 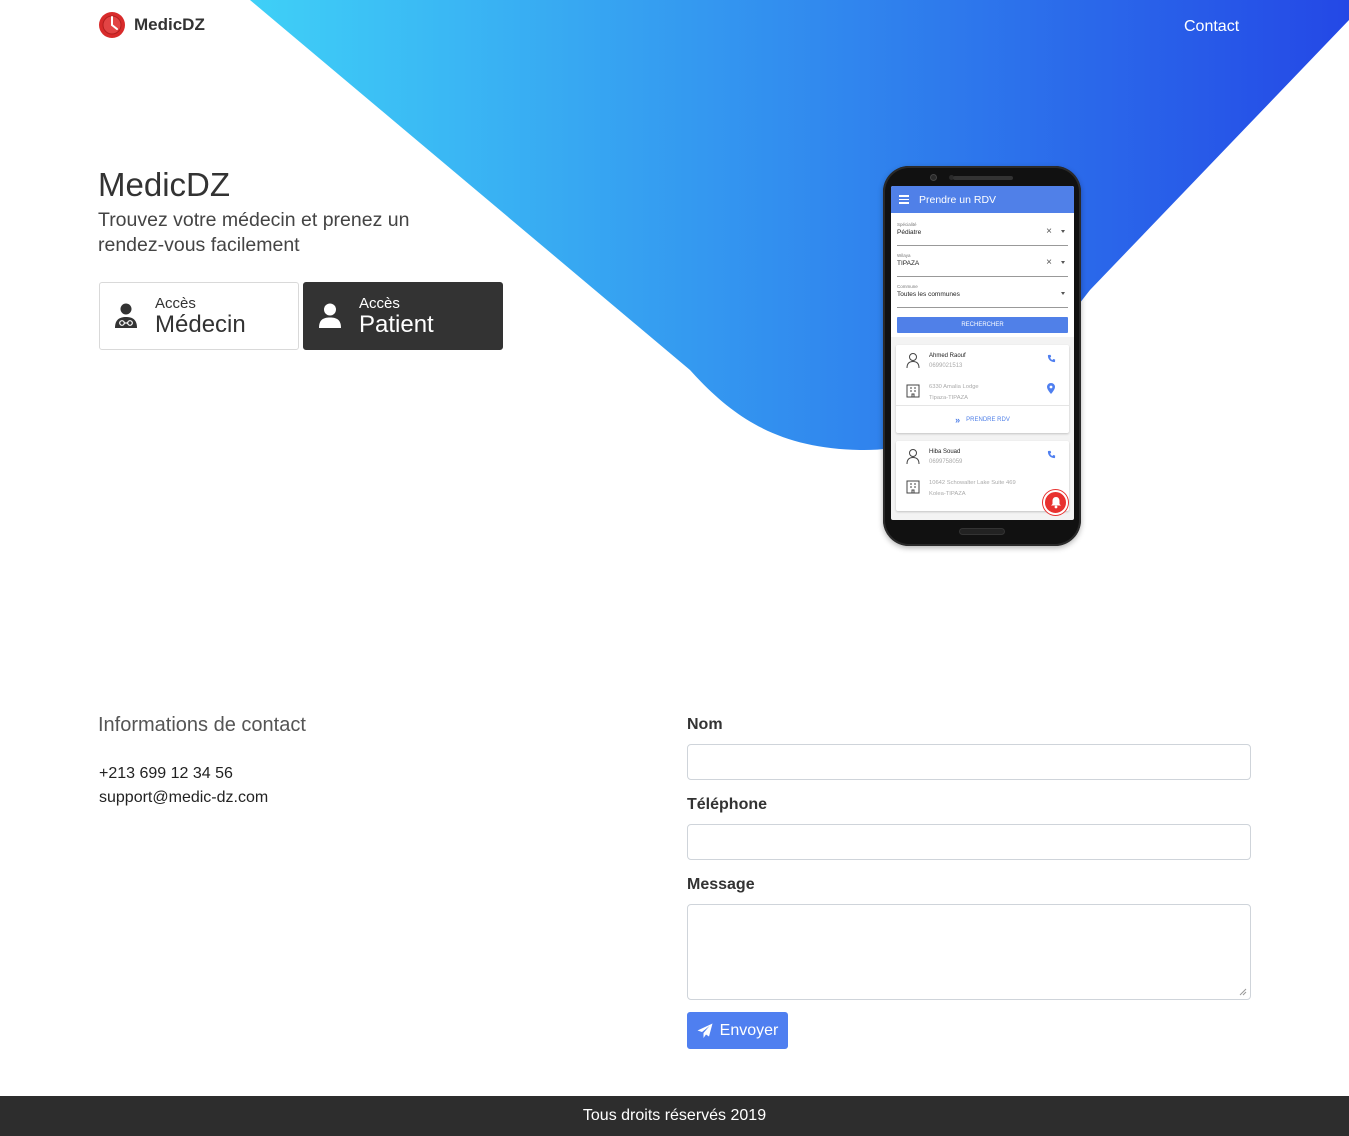 I want to click on contact-info-title: Informations de contact, so click(x=202, y=725).